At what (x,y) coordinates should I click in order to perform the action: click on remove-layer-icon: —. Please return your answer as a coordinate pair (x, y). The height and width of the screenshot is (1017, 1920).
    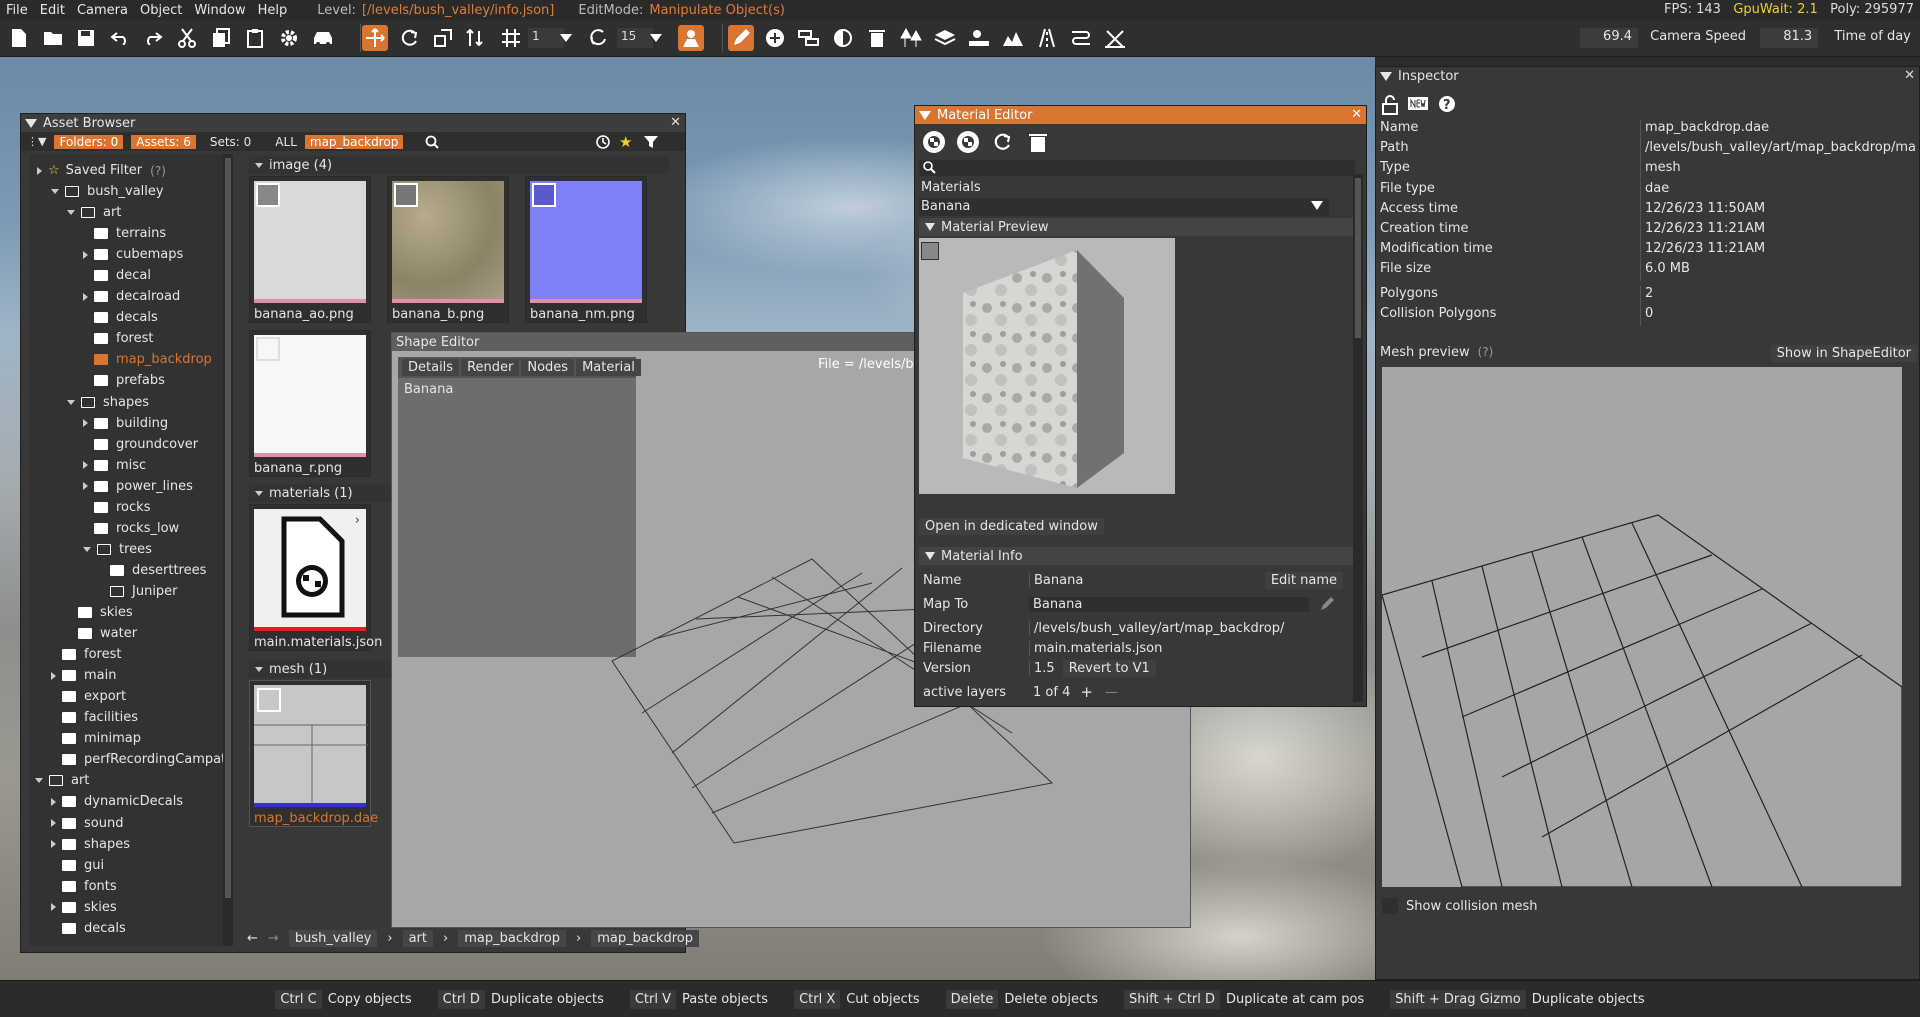
    Looking at the image, I should click on (1111, 692).